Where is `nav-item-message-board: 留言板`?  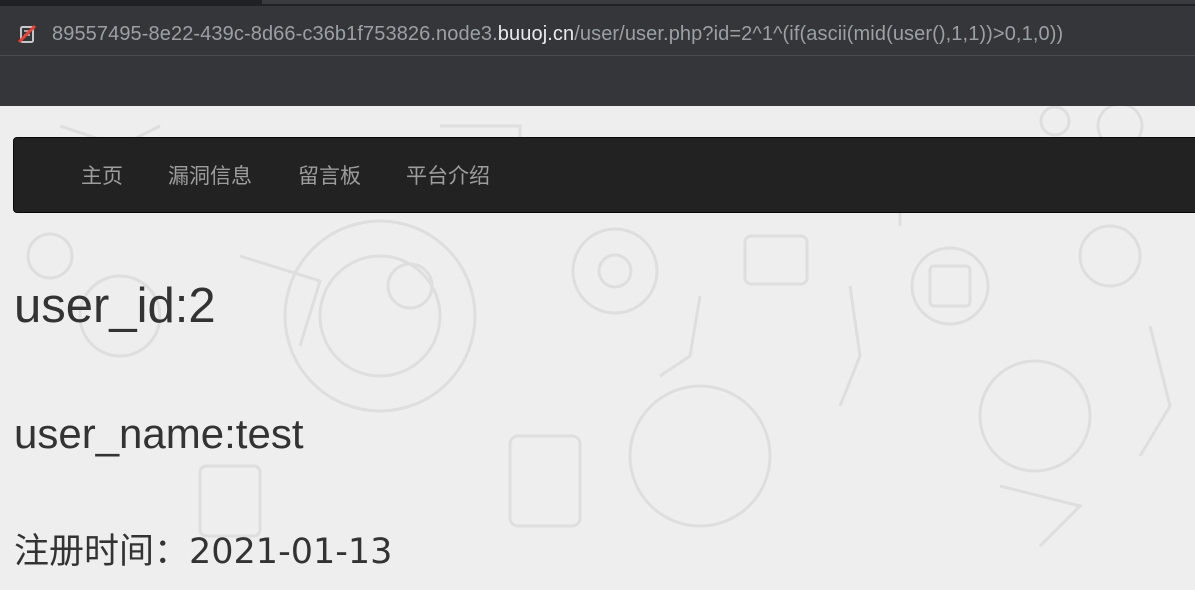
nav-item-message-board: 留言板 is located at coordinates (329, 176).